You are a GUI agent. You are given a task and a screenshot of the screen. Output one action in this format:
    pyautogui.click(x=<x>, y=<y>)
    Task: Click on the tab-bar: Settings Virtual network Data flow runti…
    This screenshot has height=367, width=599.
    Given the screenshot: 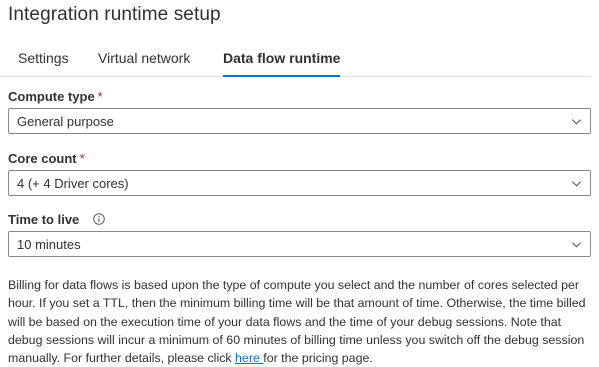 What is the action you would take?
    pyautogui.click(x=295, y=60)
    